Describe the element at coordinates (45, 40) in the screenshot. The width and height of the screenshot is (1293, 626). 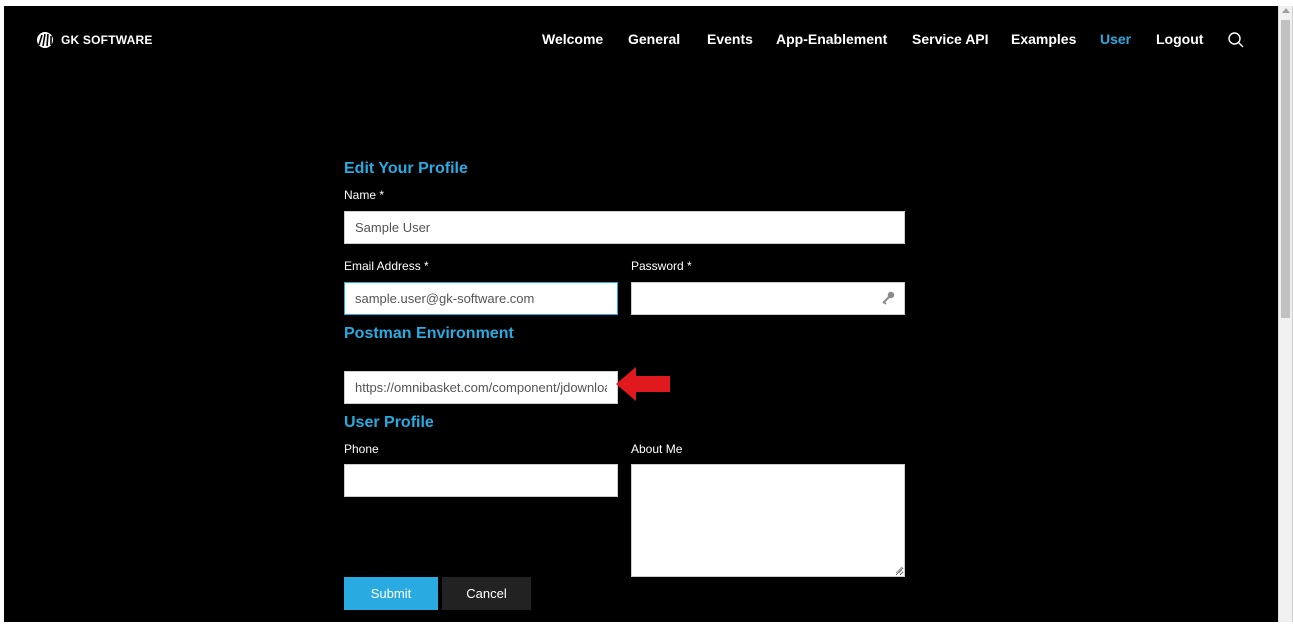
I see `gk-logo-icon` at that location.